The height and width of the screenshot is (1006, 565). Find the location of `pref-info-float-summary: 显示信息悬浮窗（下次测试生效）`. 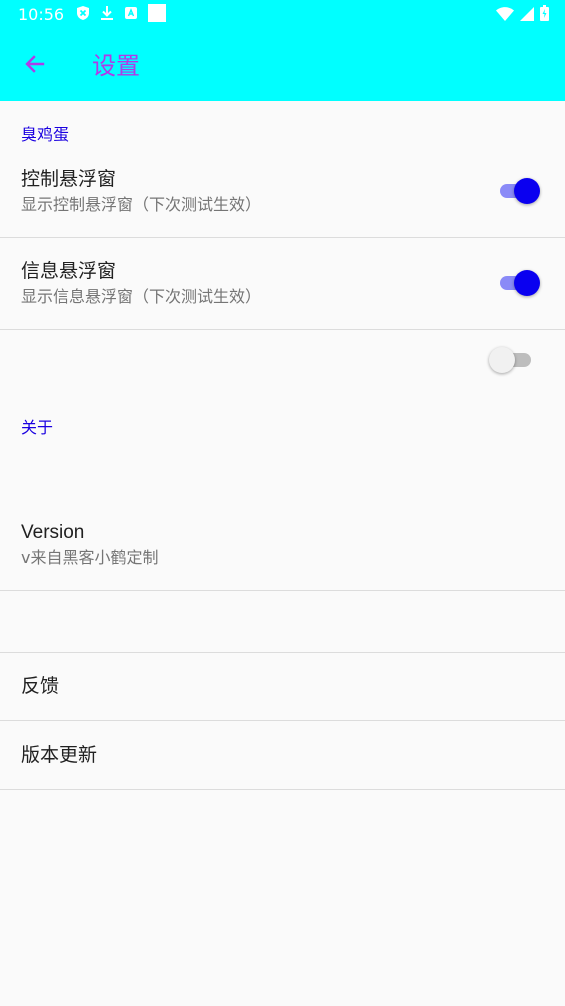

pref-info-float-summary: 显示信息悬浮窗（下次测试生效） is located at coordinates (141, 296).